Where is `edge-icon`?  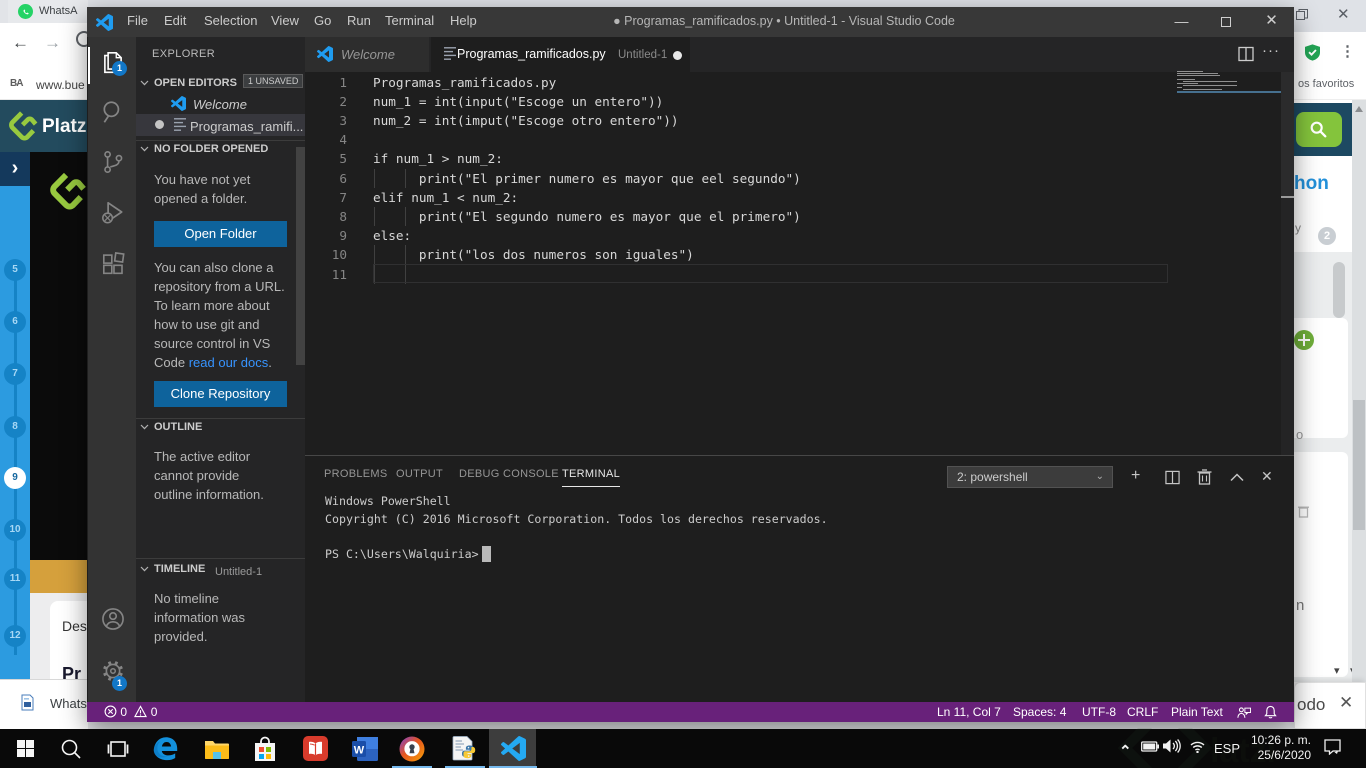
edge-icon is located at coordinates (164, 748).